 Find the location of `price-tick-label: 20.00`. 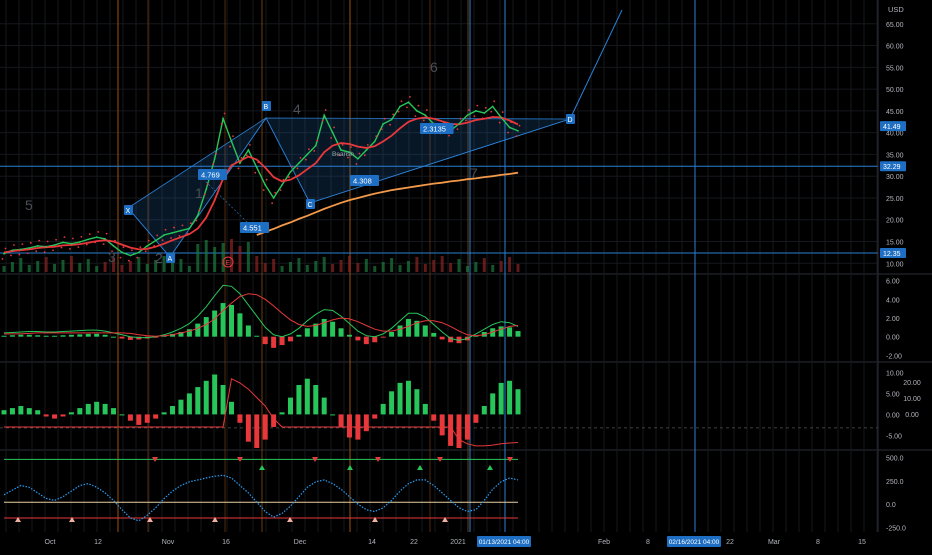

price-tick-label: 20.00 is located at coordinates (895, 221).